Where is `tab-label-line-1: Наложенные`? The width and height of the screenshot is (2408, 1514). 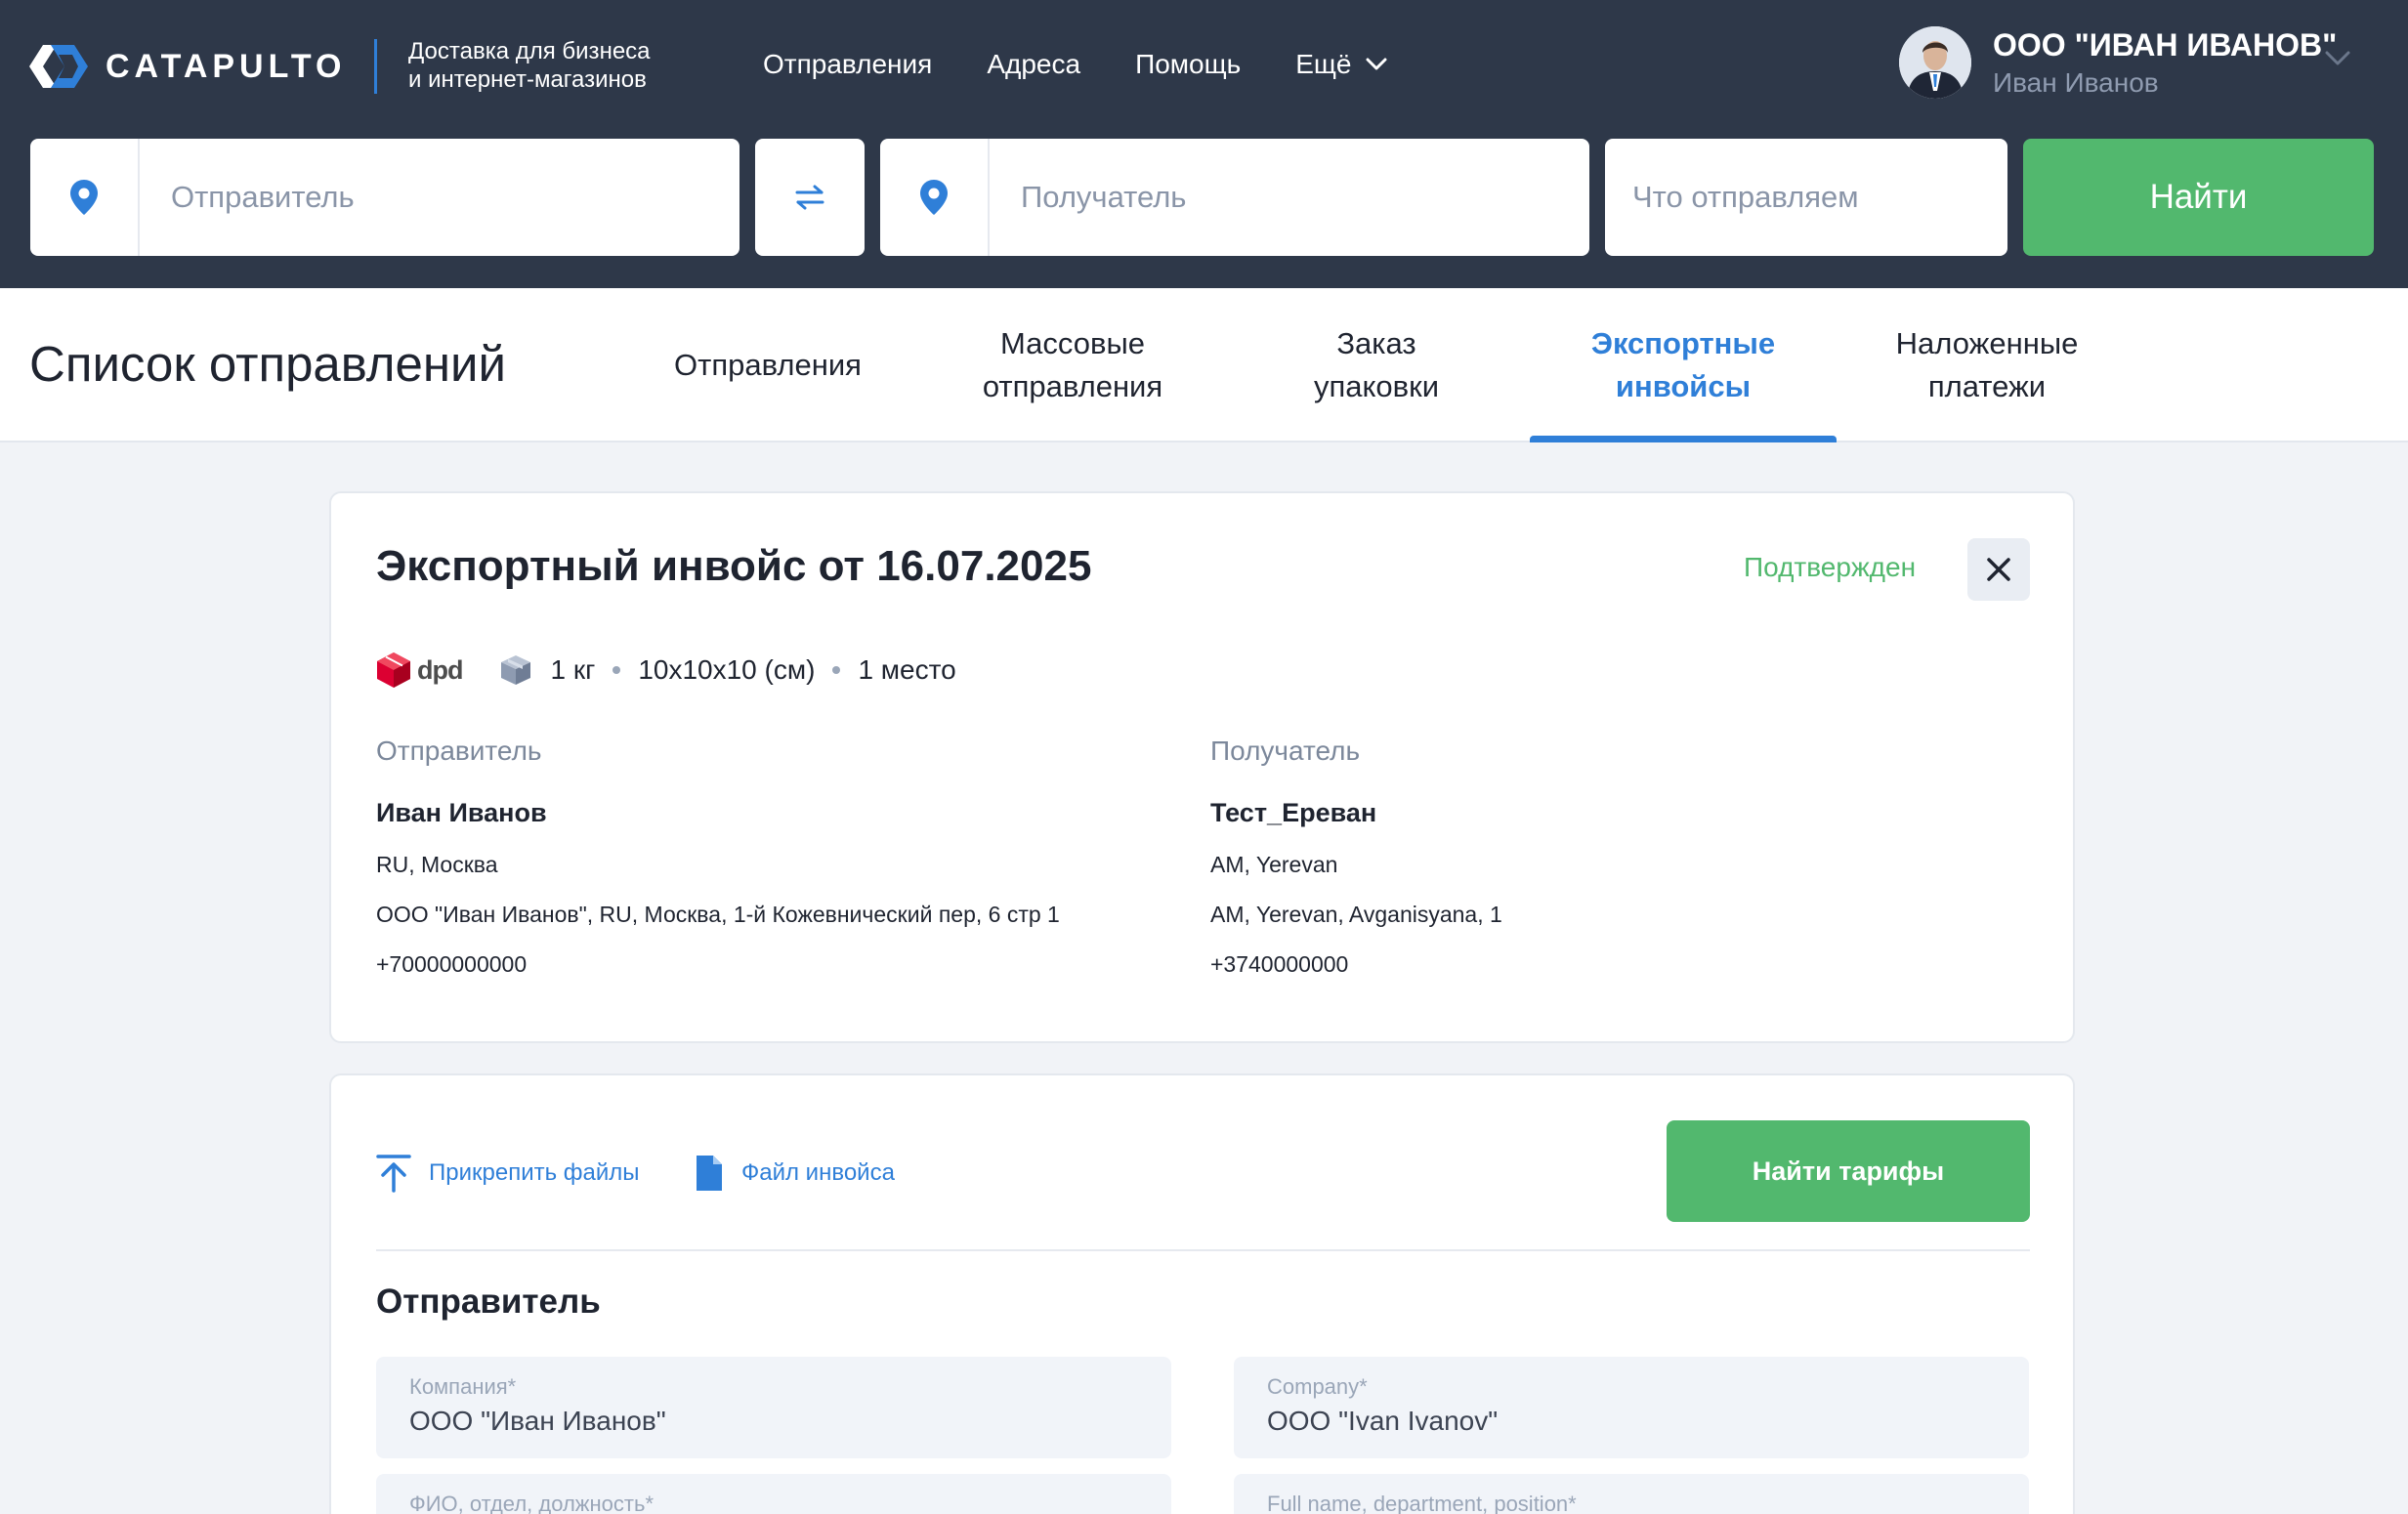
tab-label-line-1: Наложенные is located at coordinates (1987, 343).